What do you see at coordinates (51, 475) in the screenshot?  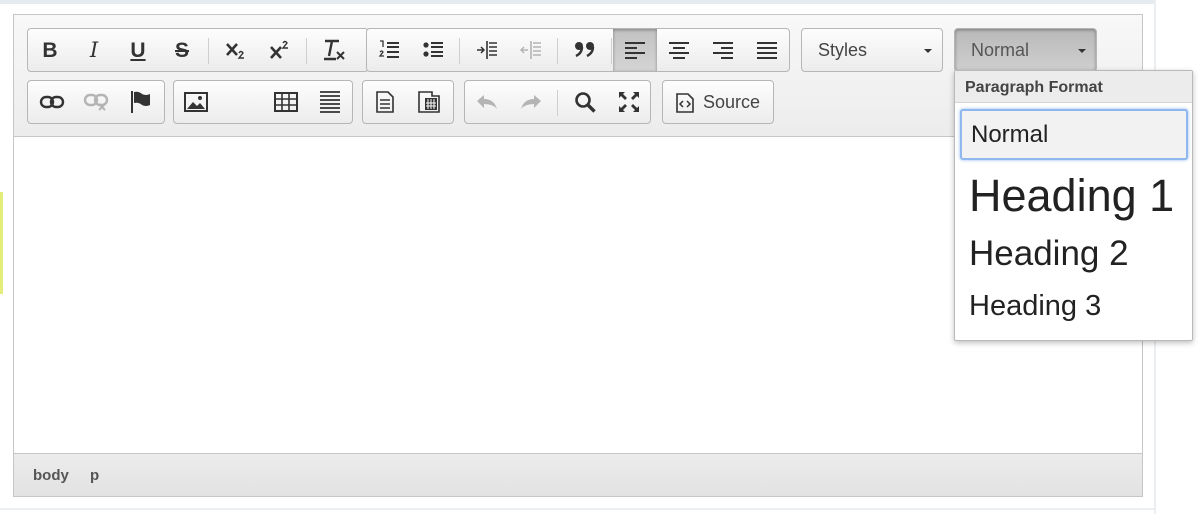 I see `path-item-body: body` at bounding box center [51, 475].